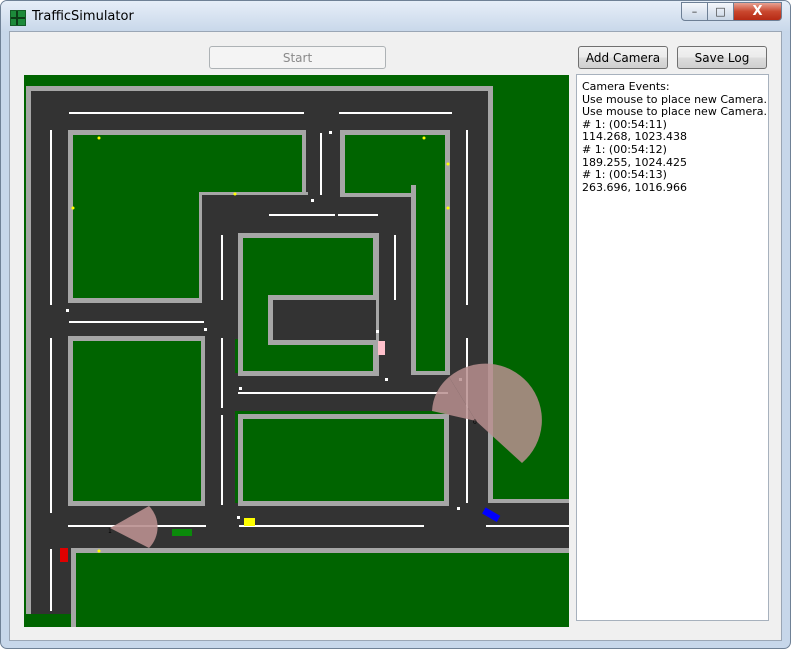 This screenshot has height=649, width=791. What do you see at coordinates (110, 531) in the screenshot?
I see `camera-id-label: 1` at bounding box center [110, 531].